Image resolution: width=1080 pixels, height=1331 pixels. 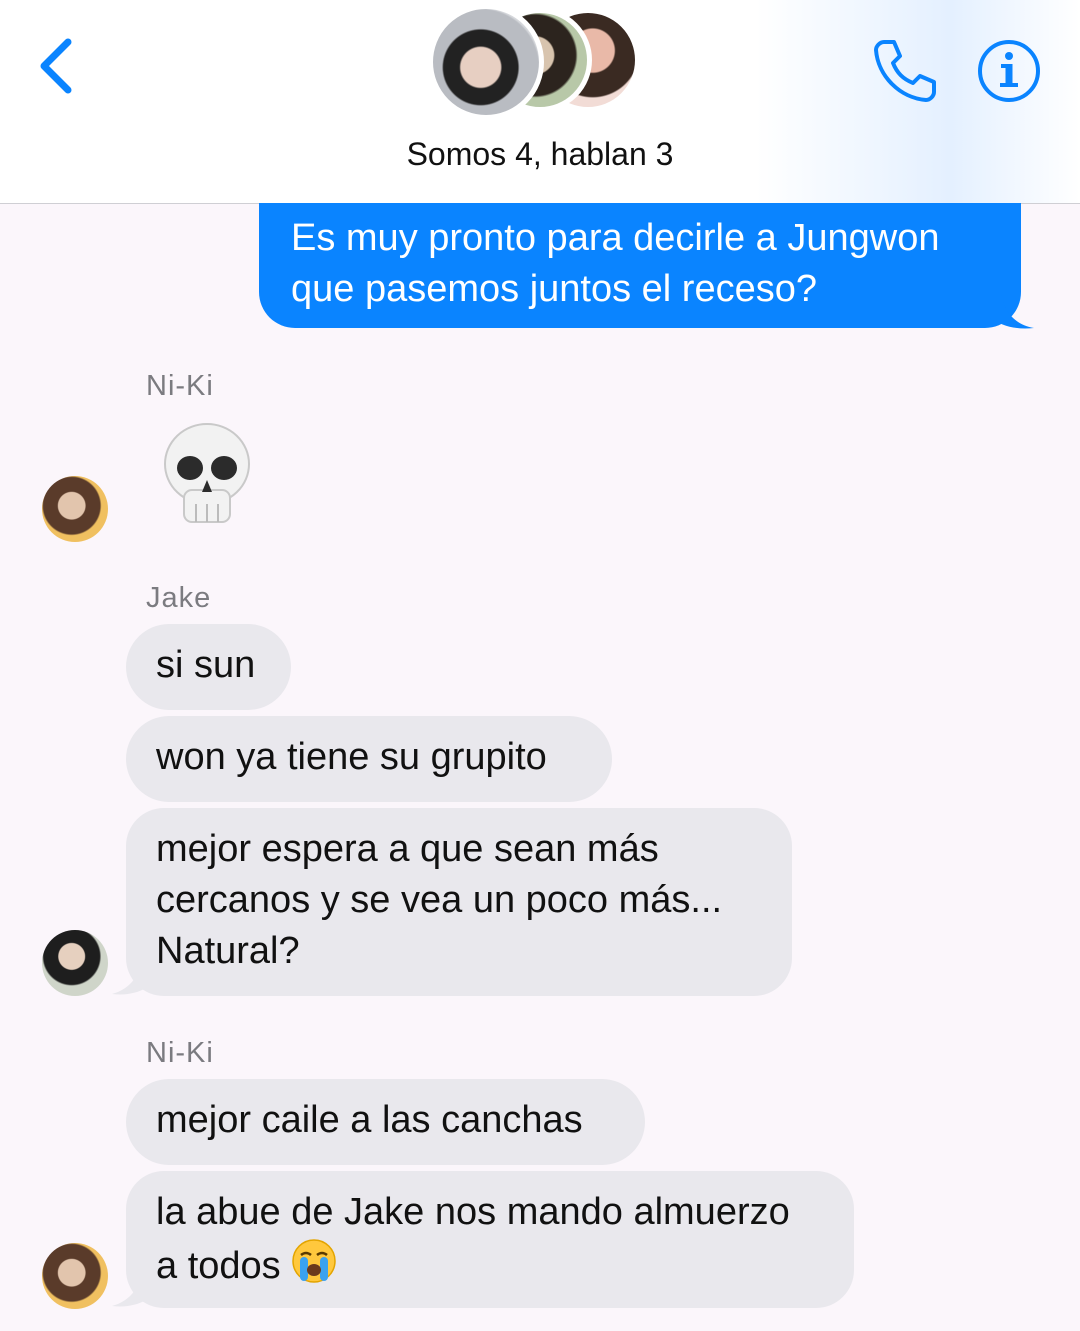 I want to click on incoming-message: won ya tiene su grupito, so click(x=369, y=759).